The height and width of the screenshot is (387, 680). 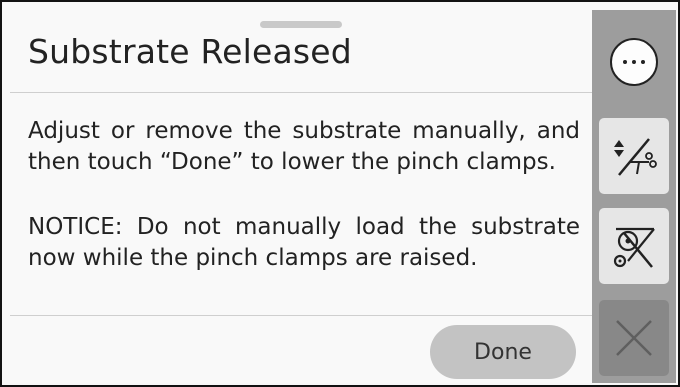 I want to click on move-and-cut-substrate-icon, so click(x=635, y=157).